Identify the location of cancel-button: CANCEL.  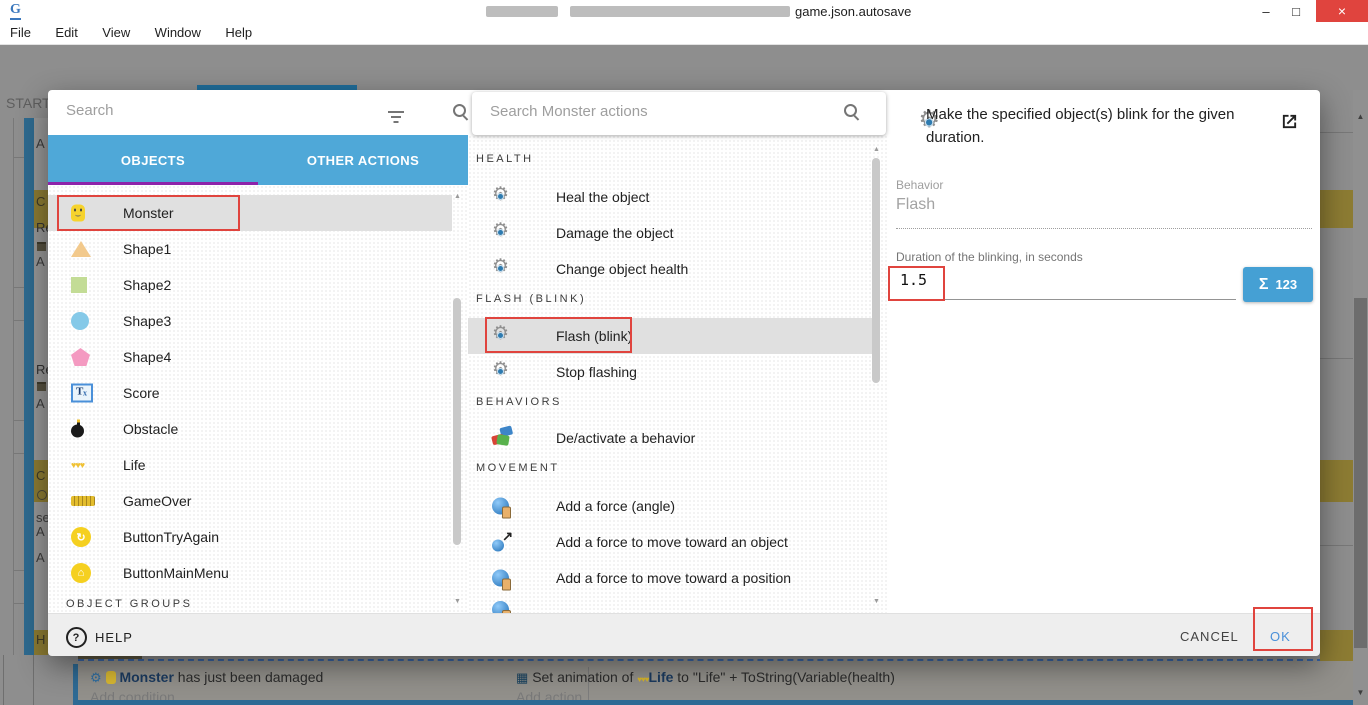
(1209, 636).